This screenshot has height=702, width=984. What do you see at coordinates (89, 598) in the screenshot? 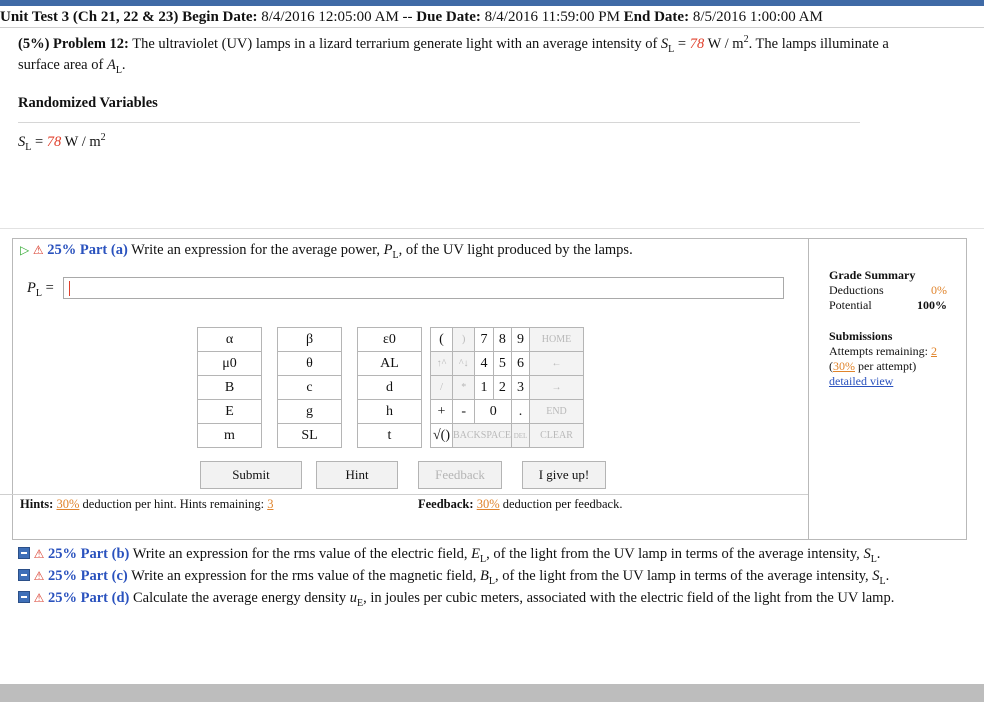
I see `part-d-label: 25% Part (d)` at bounding box center [89, 598].